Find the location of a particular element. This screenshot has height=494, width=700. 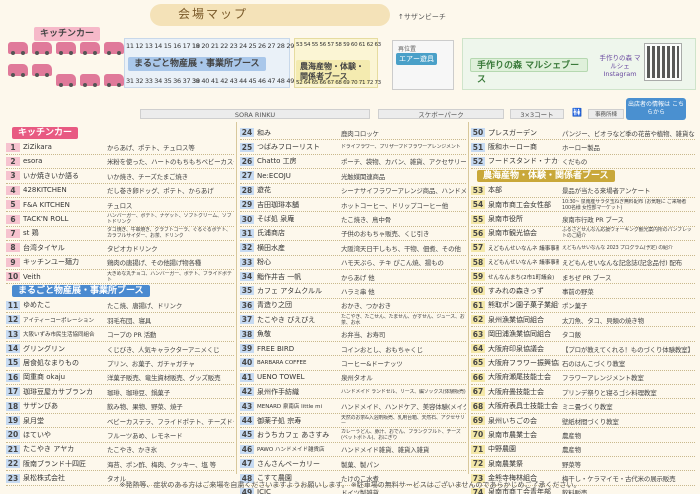

booth-description: お弁当、お寿司 is located at coordinates (363, 335).